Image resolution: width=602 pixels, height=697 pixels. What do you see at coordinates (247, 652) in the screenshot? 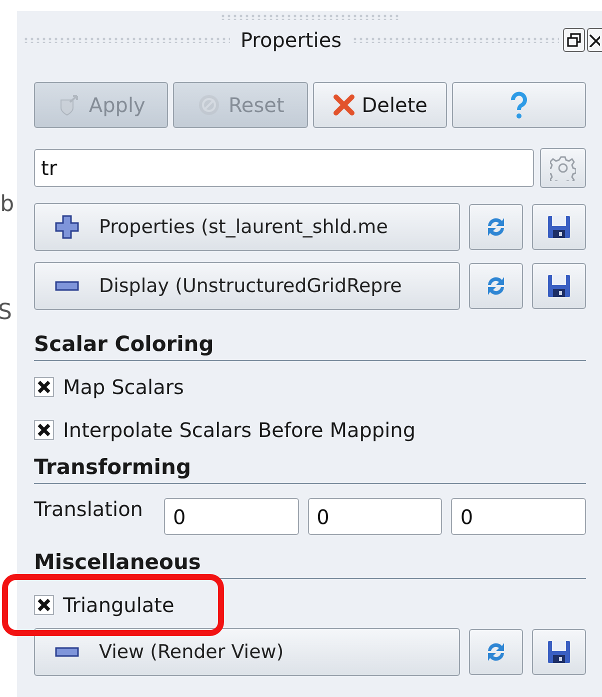
I see `section-toggle: View (Render View)` at bounding box center [247, 652].